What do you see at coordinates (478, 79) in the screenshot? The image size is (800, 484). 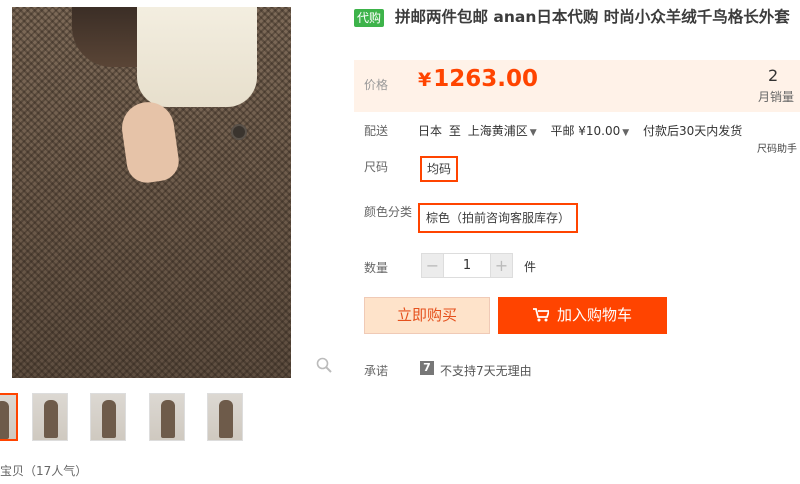 I see `price-value: ¥1263.00` at bounding box center [478, 79].